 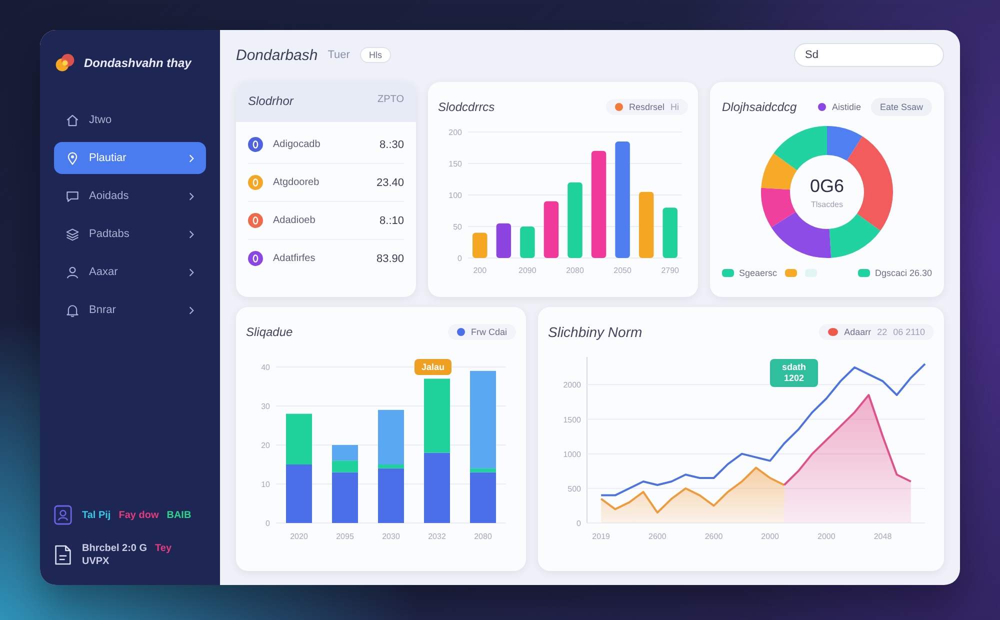 What do you see at coordinates (909, 332) in the screenshot?
I see `legend-note: 06 2110` at bounding box center [909, 332].